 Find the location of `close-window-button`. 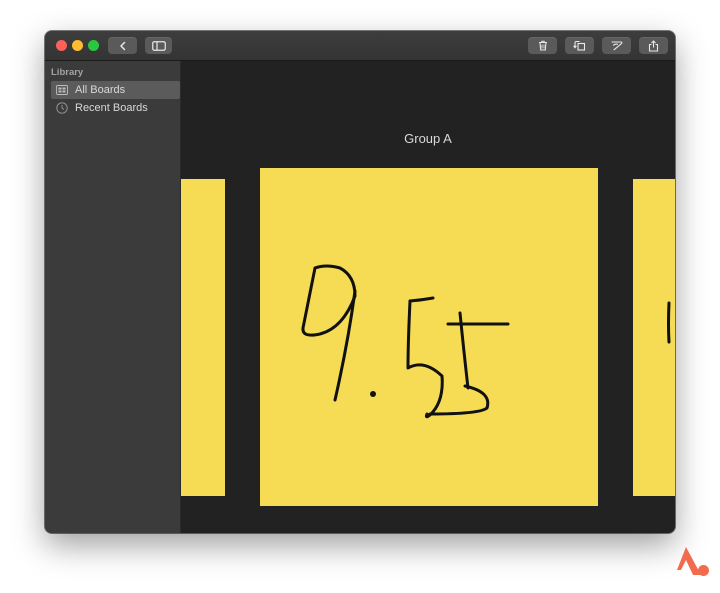

close-window-button is located at coordinates (61, 45).